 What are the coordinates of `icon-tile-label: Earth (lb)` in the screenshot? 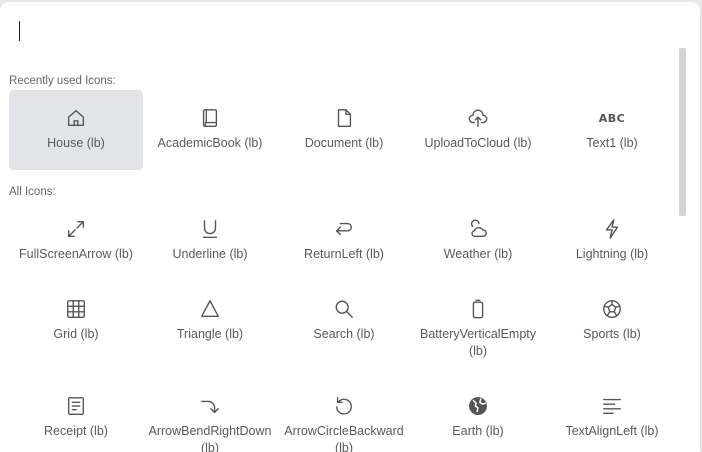 It's located at (478, 431).